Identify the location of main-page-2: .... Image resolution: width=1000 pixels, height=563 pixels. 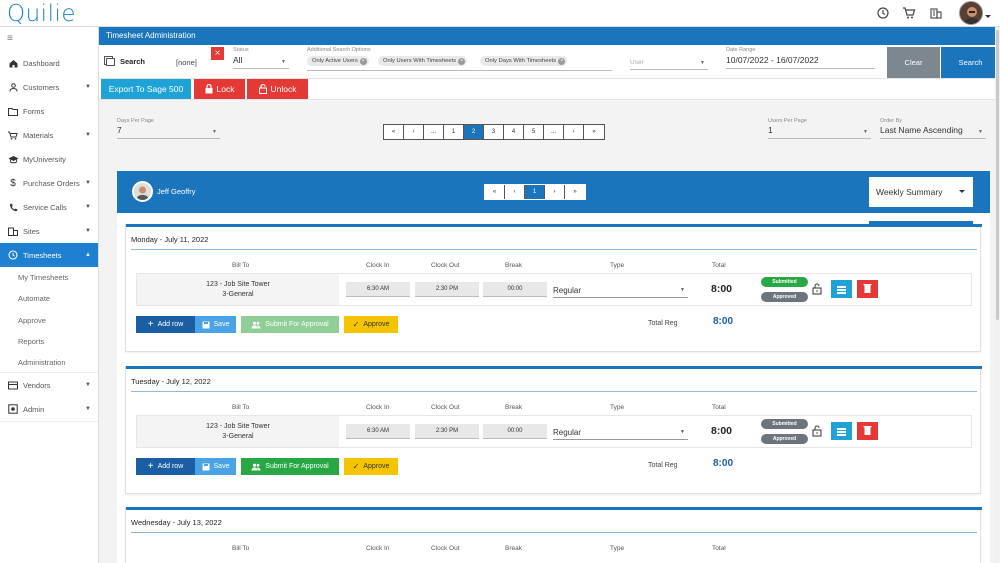
(434, 132).